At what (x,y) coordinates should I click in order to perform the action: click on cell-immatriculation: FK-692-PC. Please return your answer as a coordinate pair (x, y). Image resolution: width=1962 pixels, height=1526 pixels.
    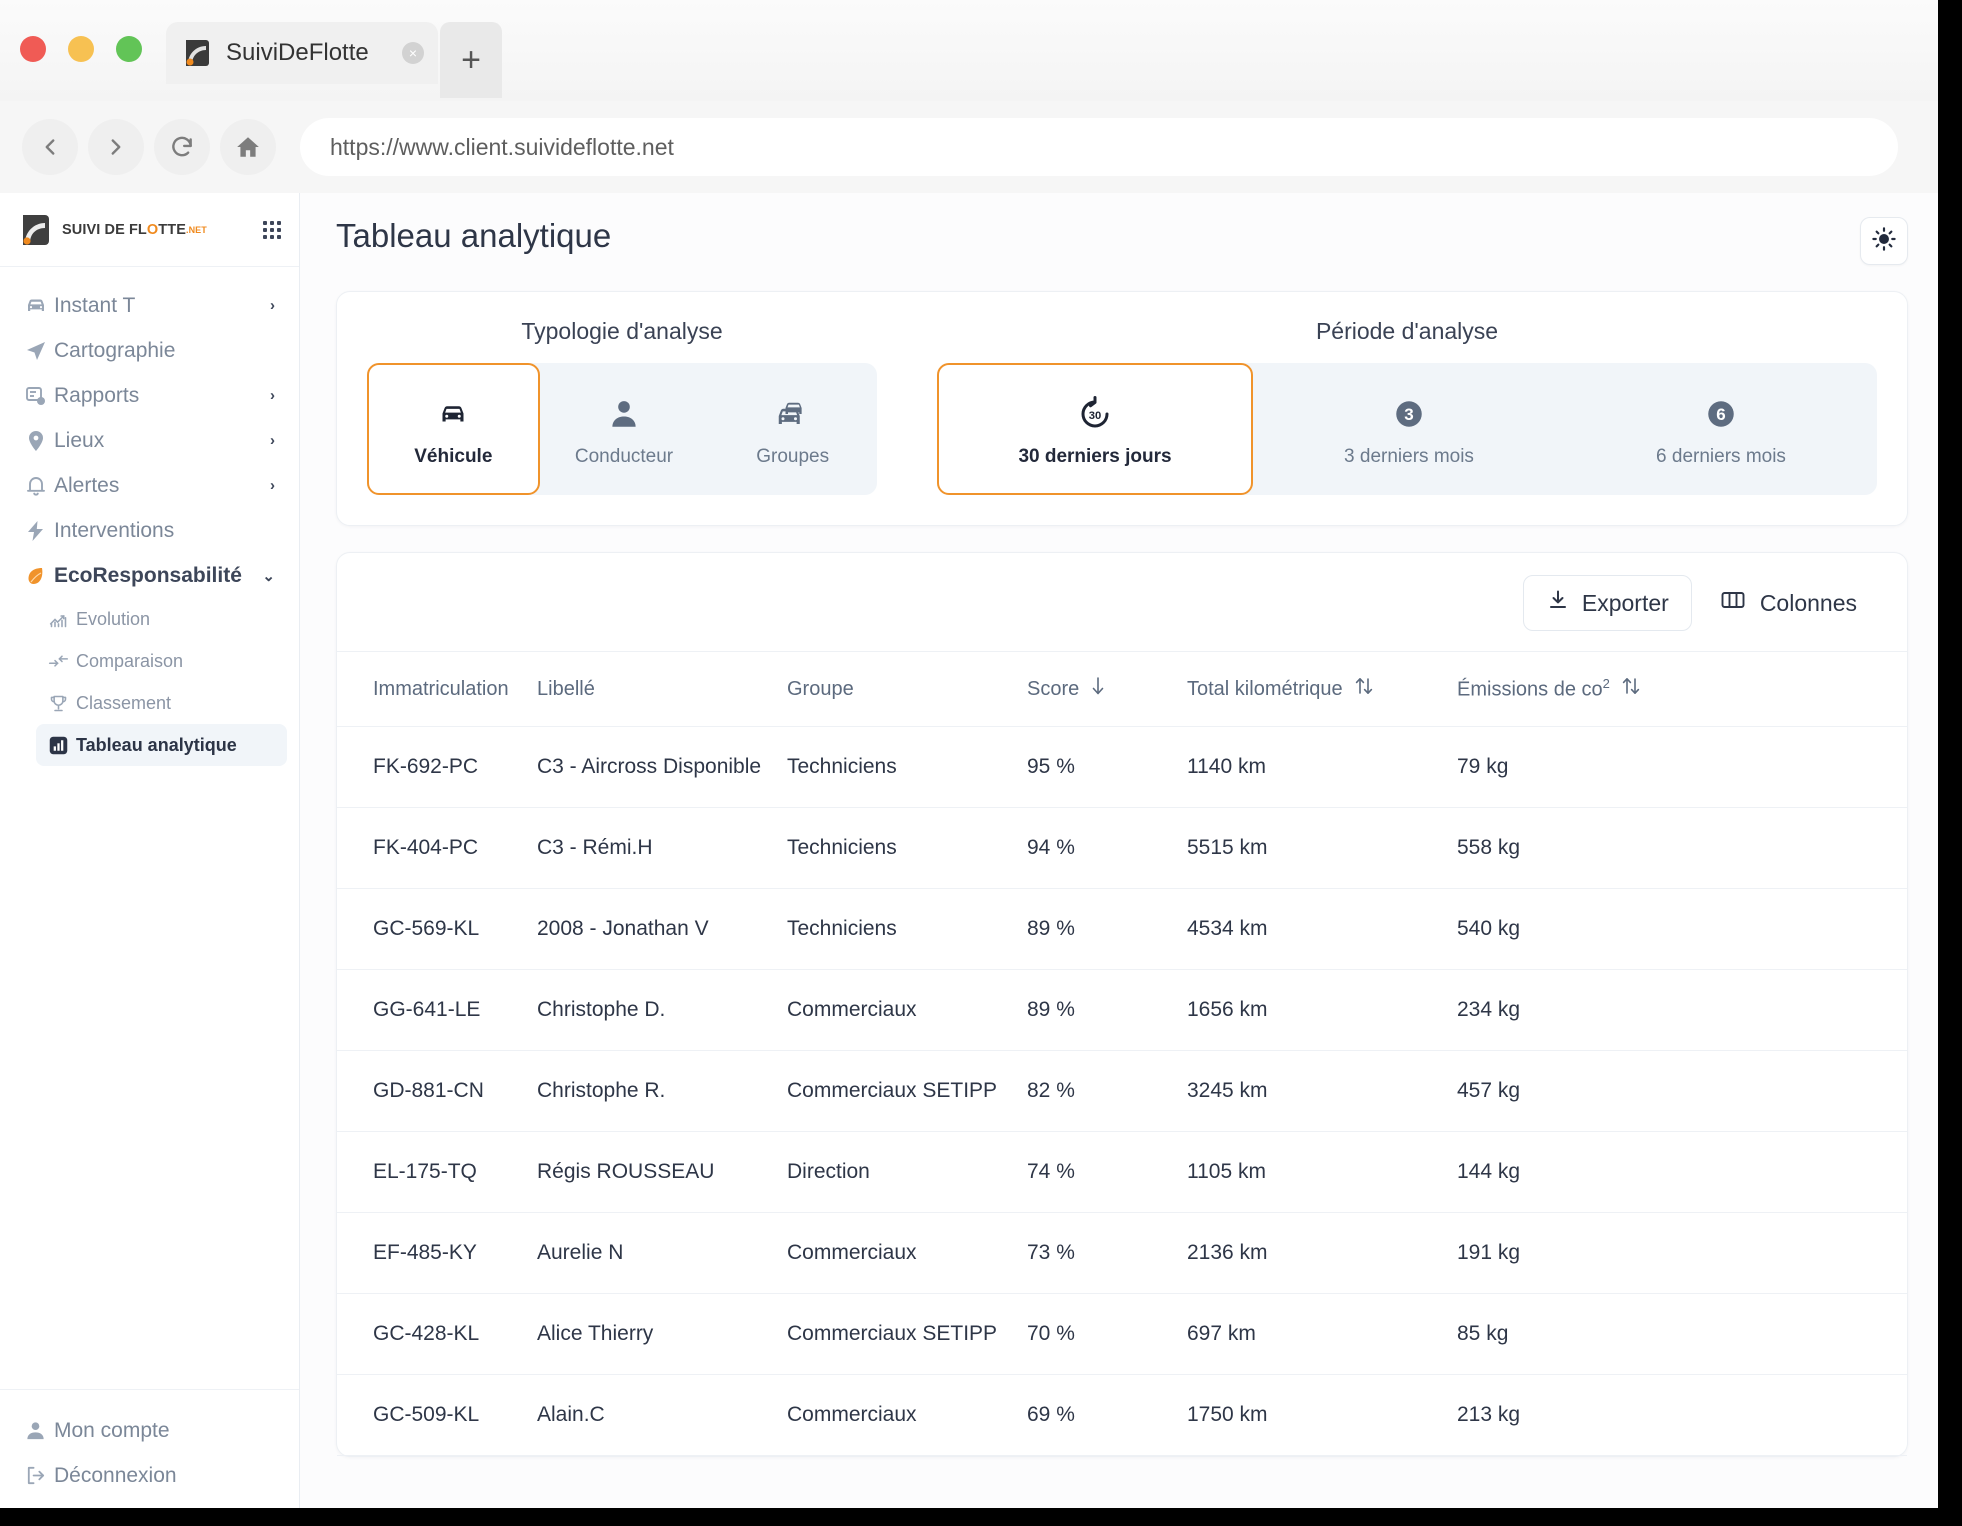
    Looking at the image, I should click on (437, 767).